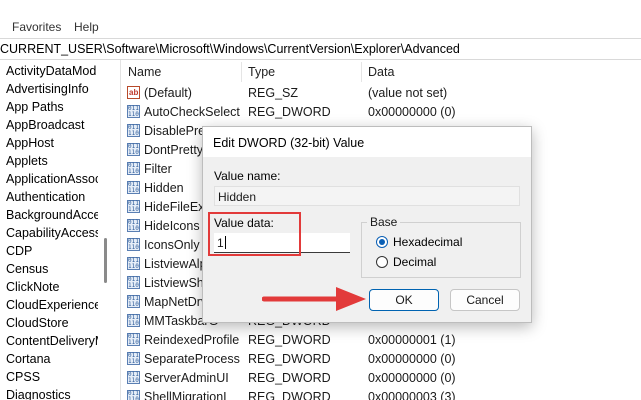 The image size is (641, 400). Describe the element at coordinates (192, 340) in the screenshot. I see `value-name: ReindexedProfile` at that location.